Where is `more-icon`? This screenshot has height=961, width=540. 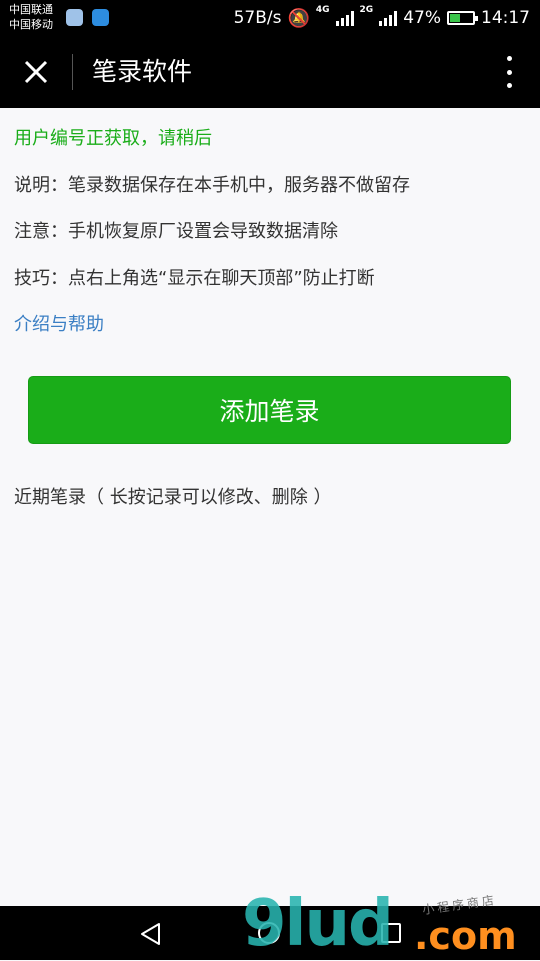 more-icon is located at coordinates (509, 58).